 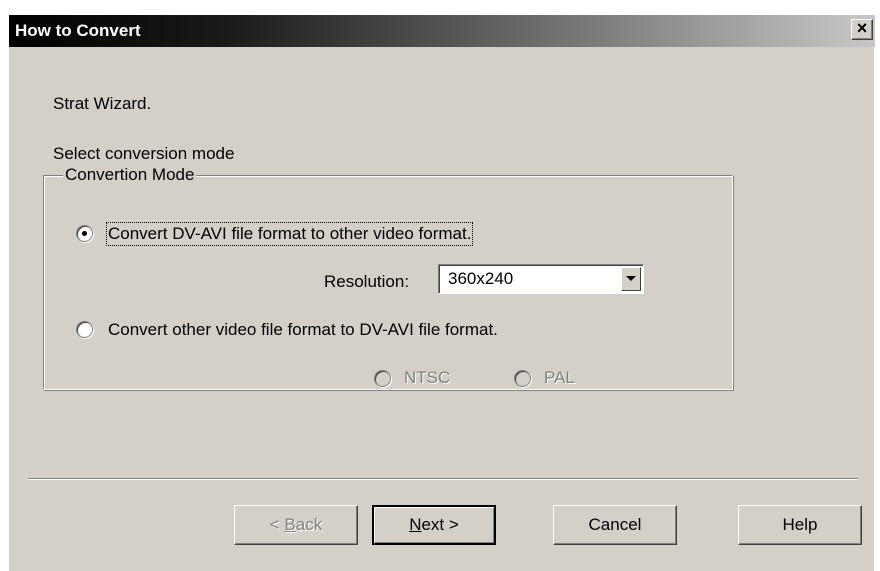 I want to click on pal-label: PAL, so click(x=559, y=377).